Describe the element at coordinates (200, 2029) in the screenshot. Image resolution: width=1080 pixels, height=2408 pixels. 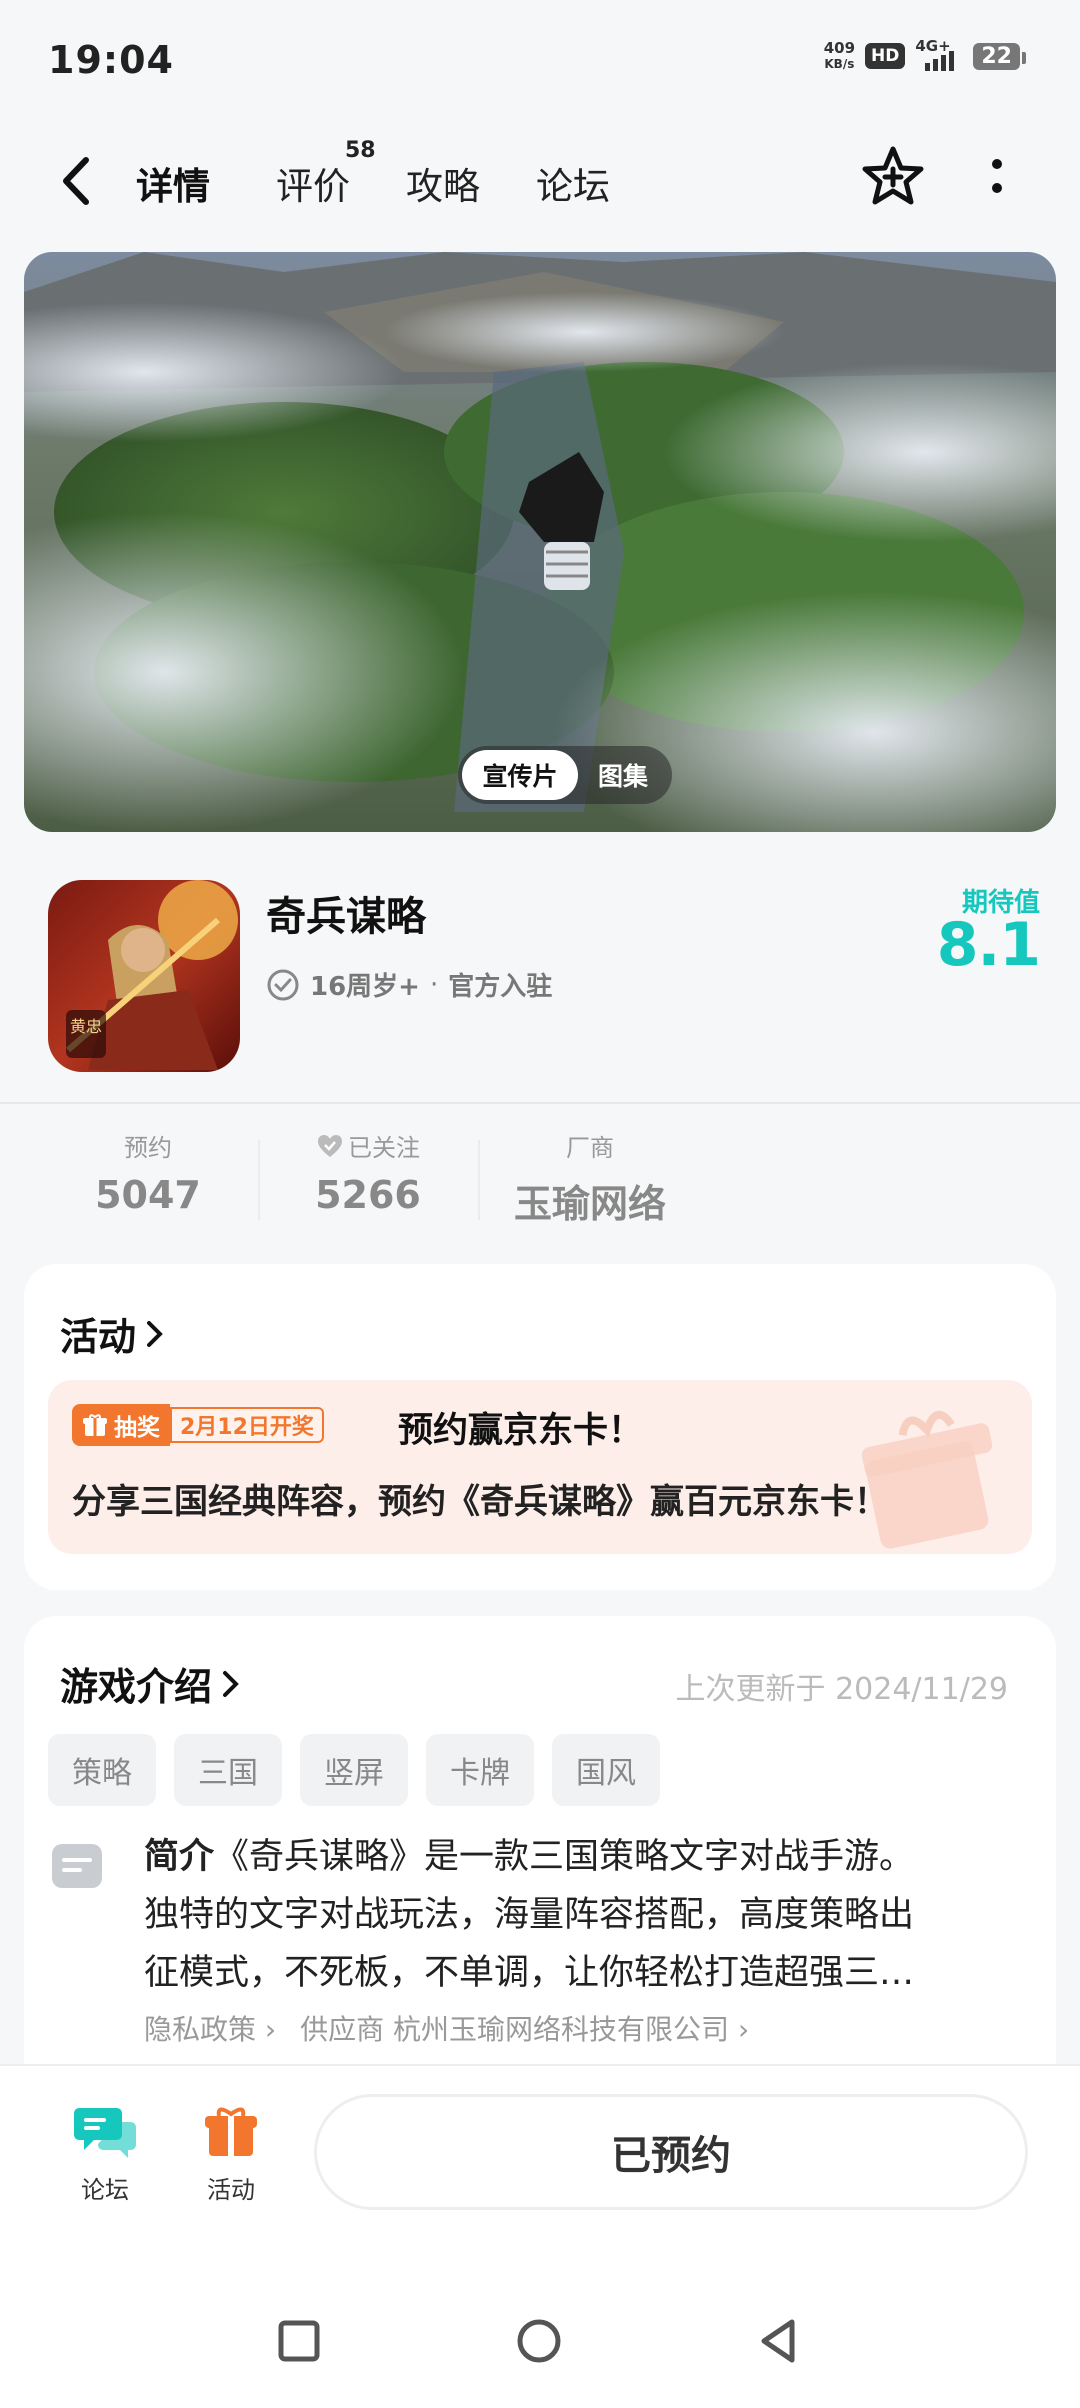
I see `privacy-policy-text: 隐私政策` at that location.